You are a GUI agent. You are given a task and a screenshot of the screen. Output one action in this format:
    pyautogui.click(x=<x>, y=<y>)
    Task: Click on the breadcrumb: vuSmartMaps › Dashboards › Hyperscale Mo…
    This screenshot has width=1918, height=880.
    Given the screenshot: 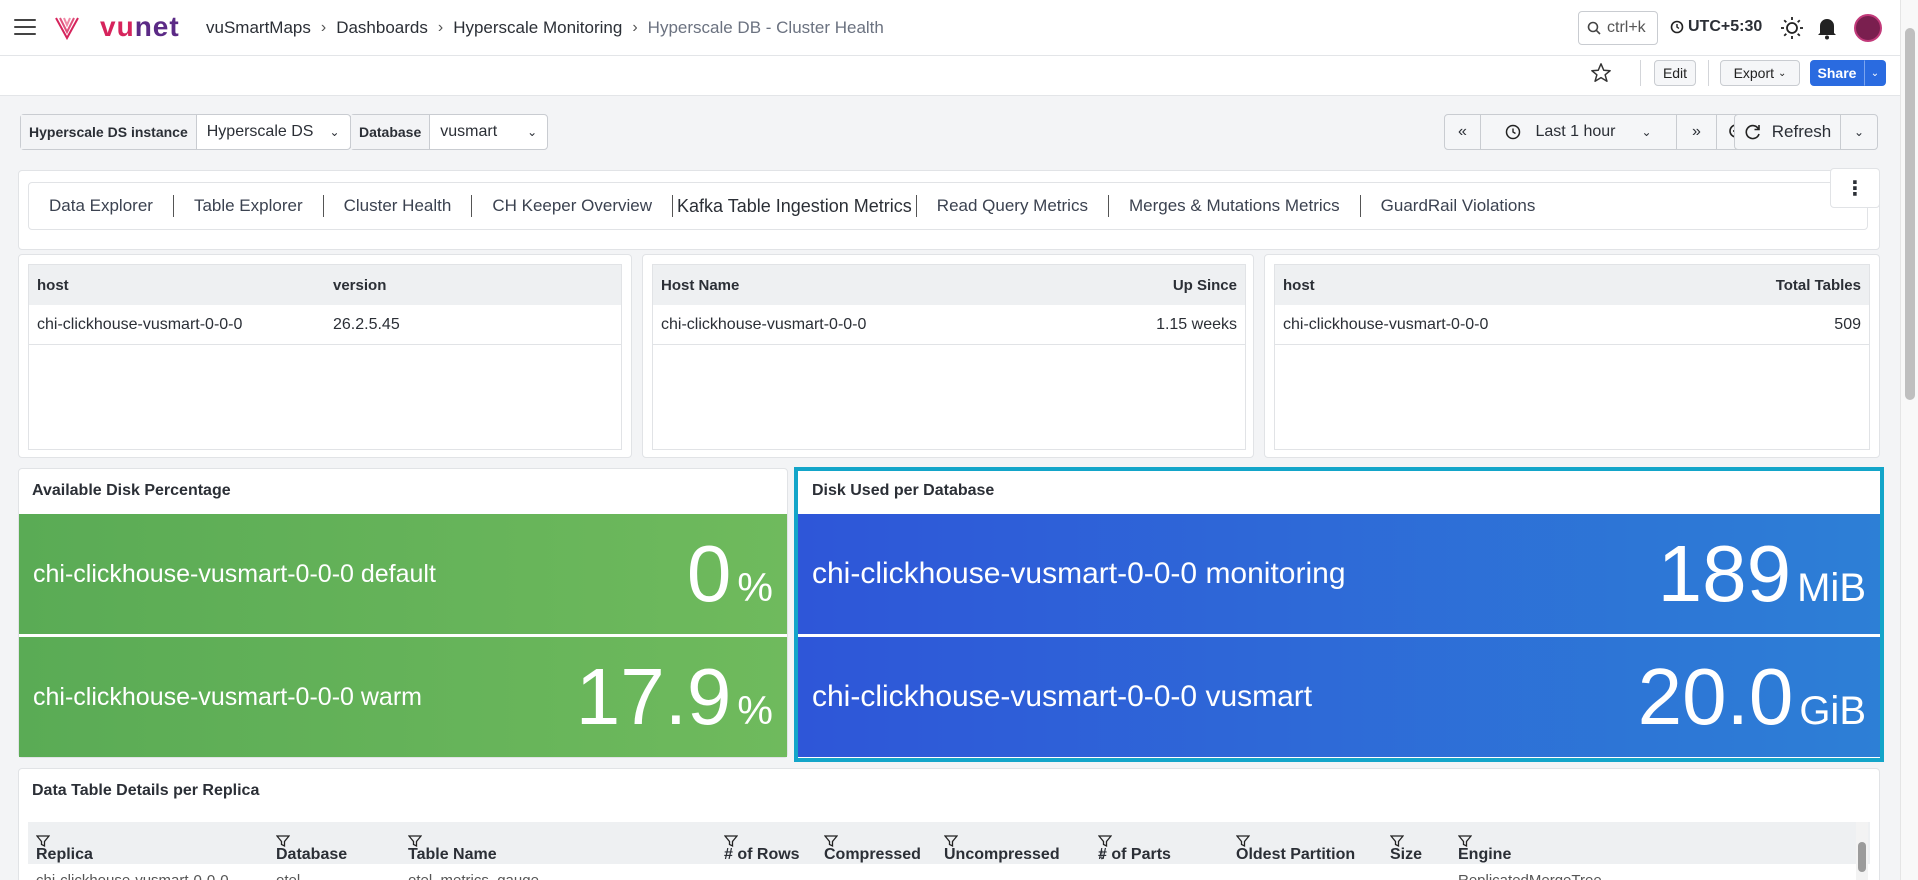 What is the action you would take?
    pyautogui.click(x=545, y=28)
    